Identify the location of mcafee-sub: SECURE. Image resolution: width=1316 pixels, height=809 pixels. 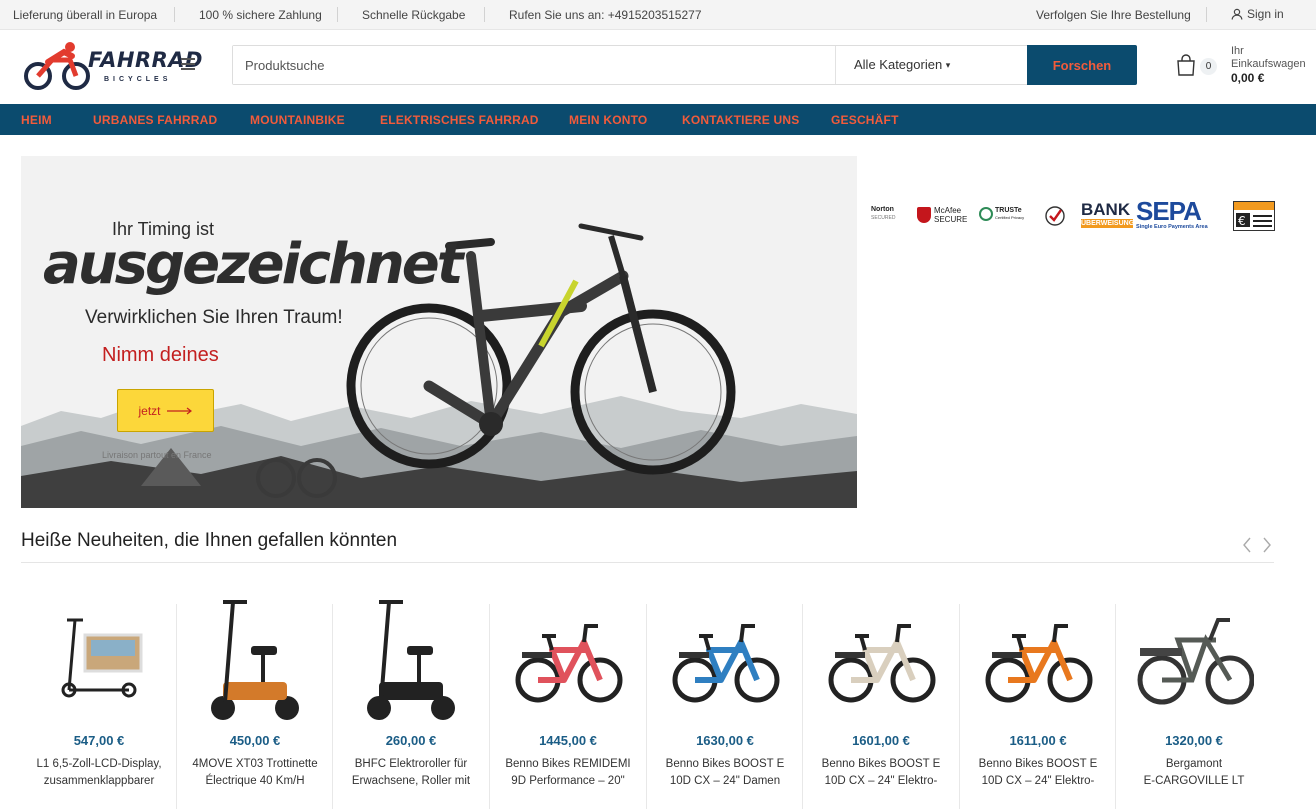
(951, 219).